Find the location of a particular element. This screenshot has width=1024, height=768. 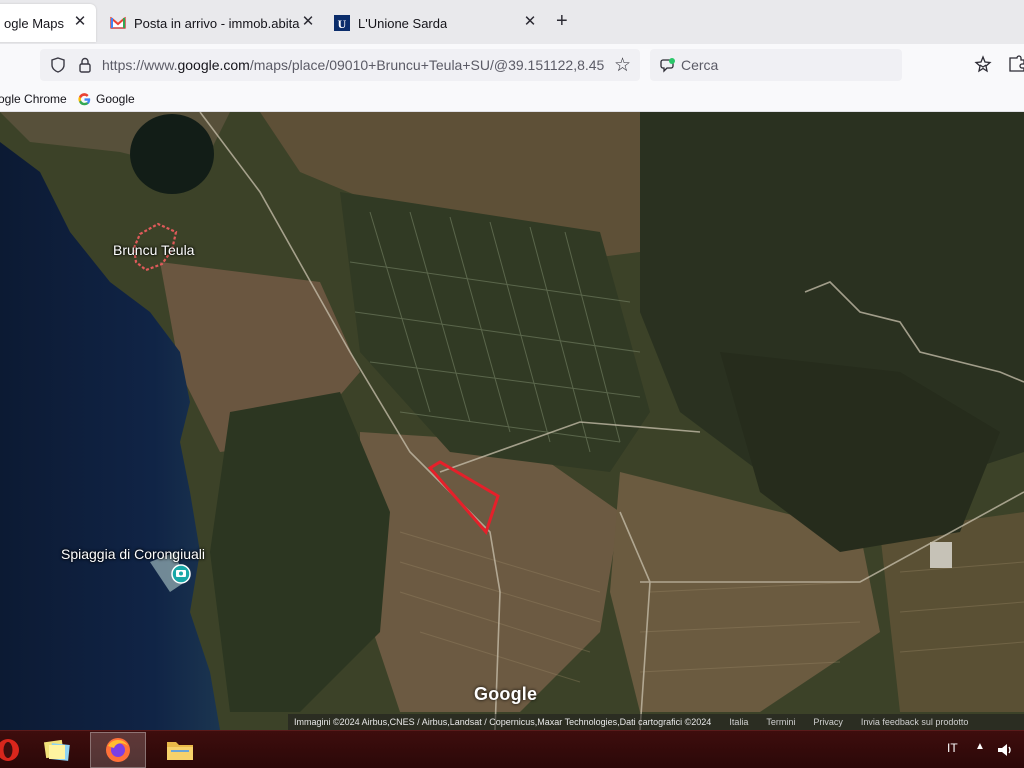

tab-label: ogle Maps is located at coordinates (34, 23).